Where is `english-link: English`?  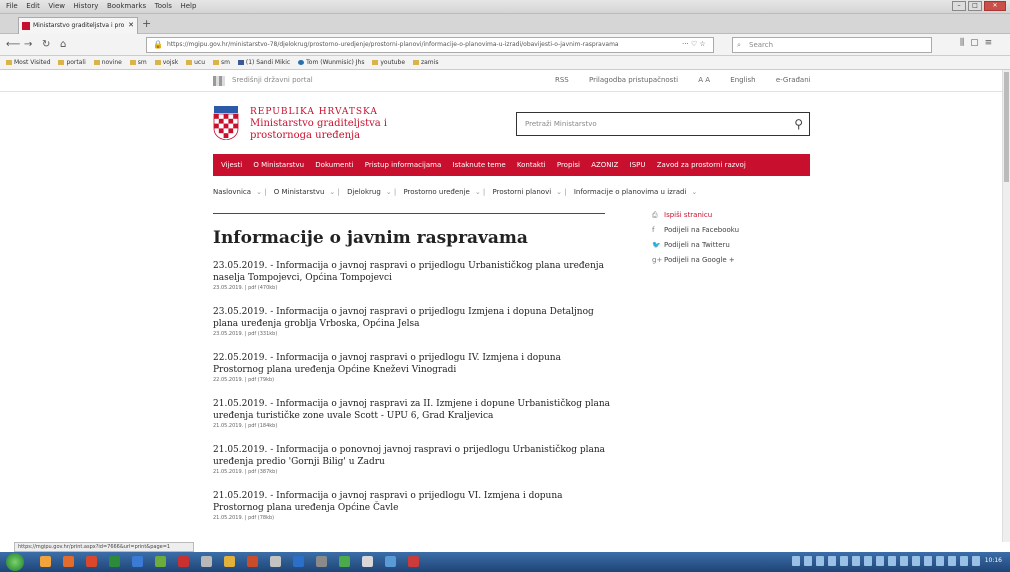 english-link: English is located at coordinates (742, 80).